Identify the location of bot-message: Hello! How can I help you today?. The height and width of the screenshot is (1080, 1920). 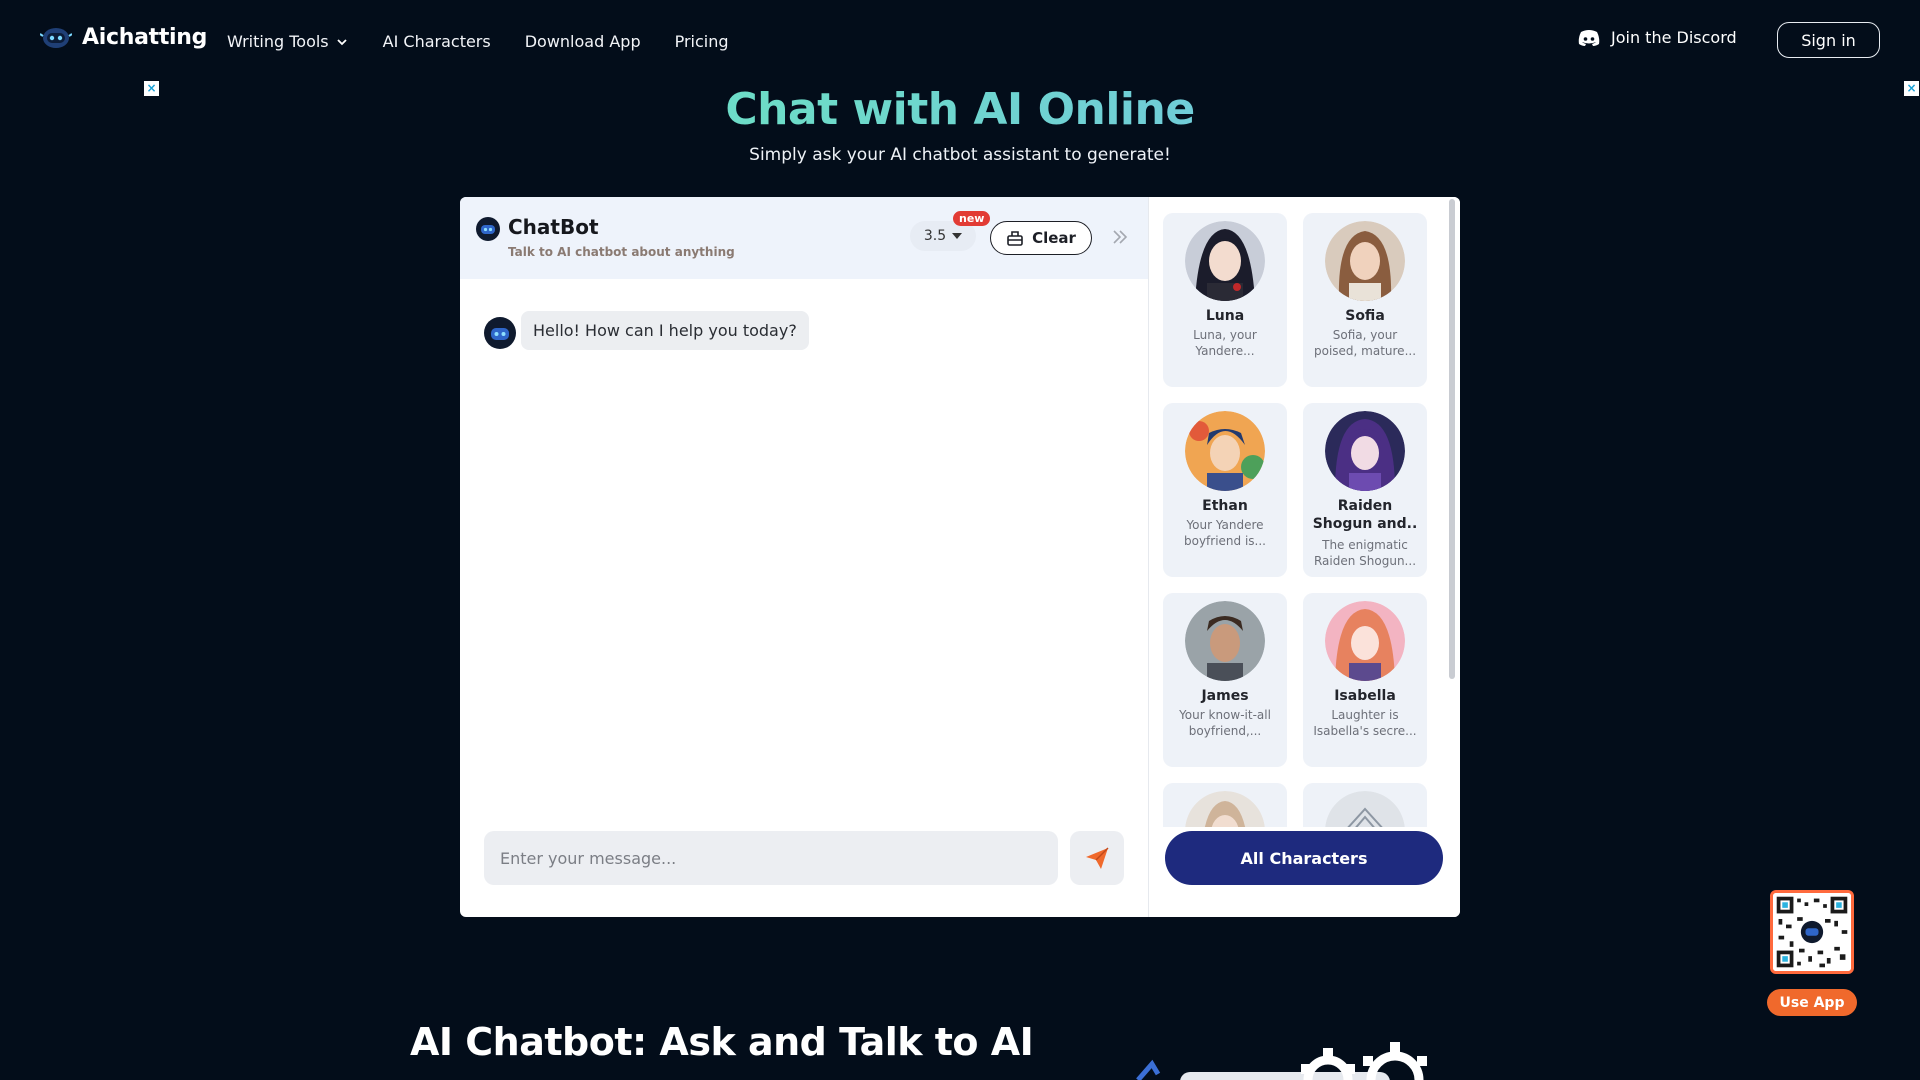
(665, 330).